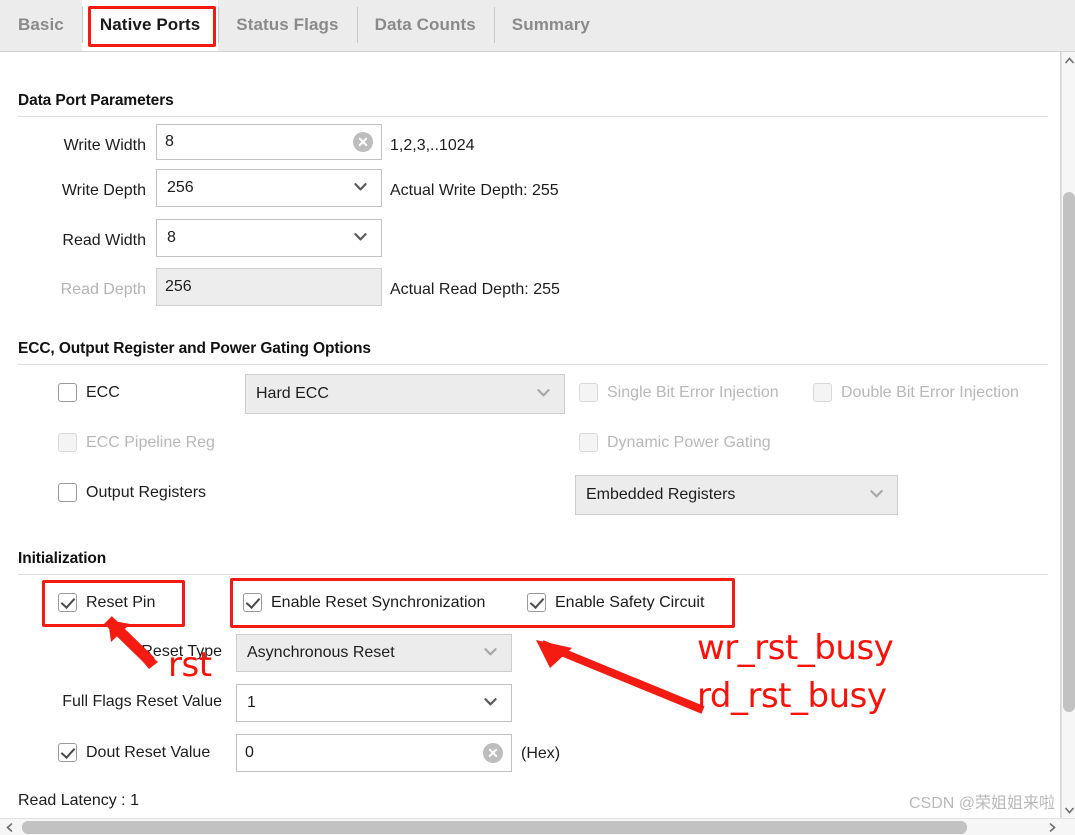 Image resolution: width=1075 pixels, height=835 pixels. I want to click on tab-basic: Basic, so click(41, 25).